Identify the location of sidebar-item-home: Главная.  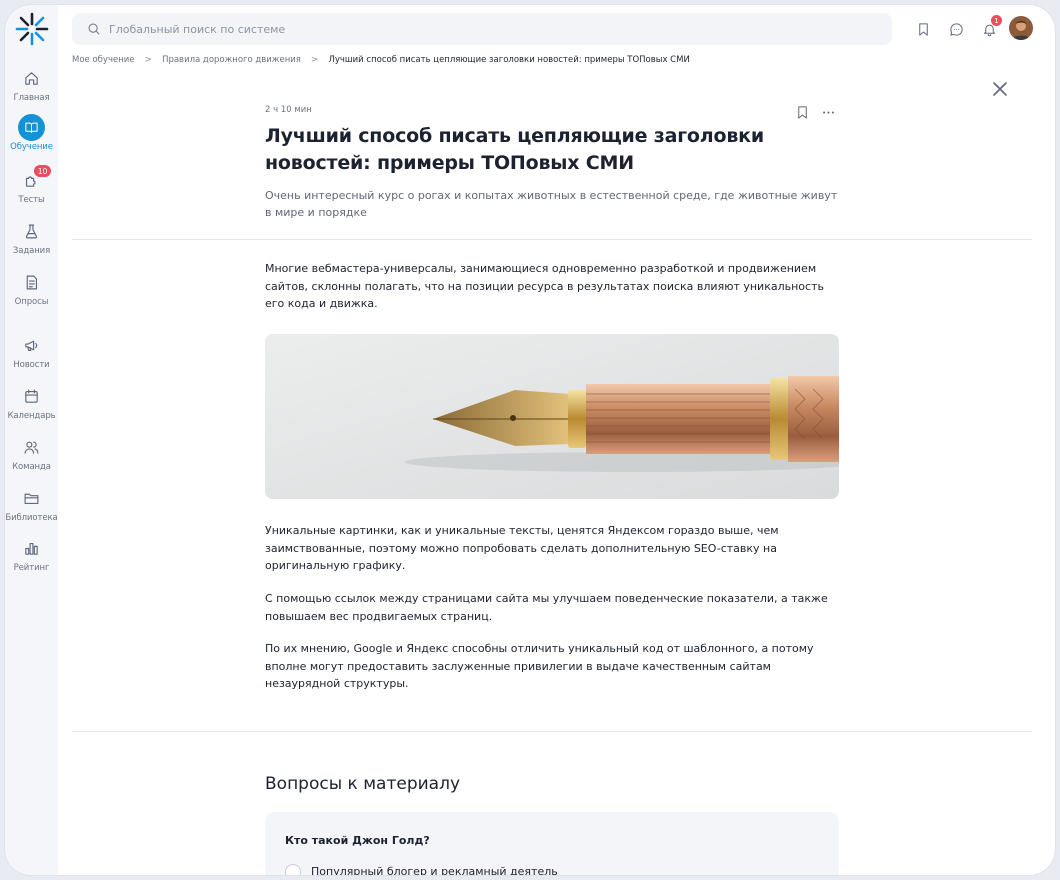
(31, 91).